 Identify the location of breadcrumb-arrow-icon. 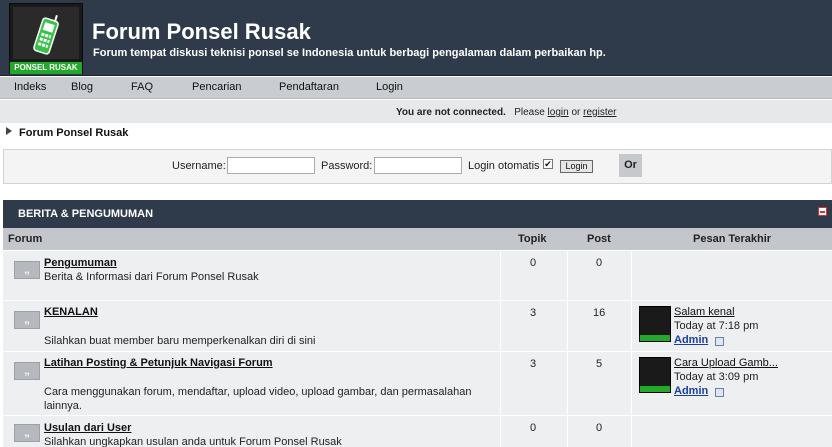
(9, 131).